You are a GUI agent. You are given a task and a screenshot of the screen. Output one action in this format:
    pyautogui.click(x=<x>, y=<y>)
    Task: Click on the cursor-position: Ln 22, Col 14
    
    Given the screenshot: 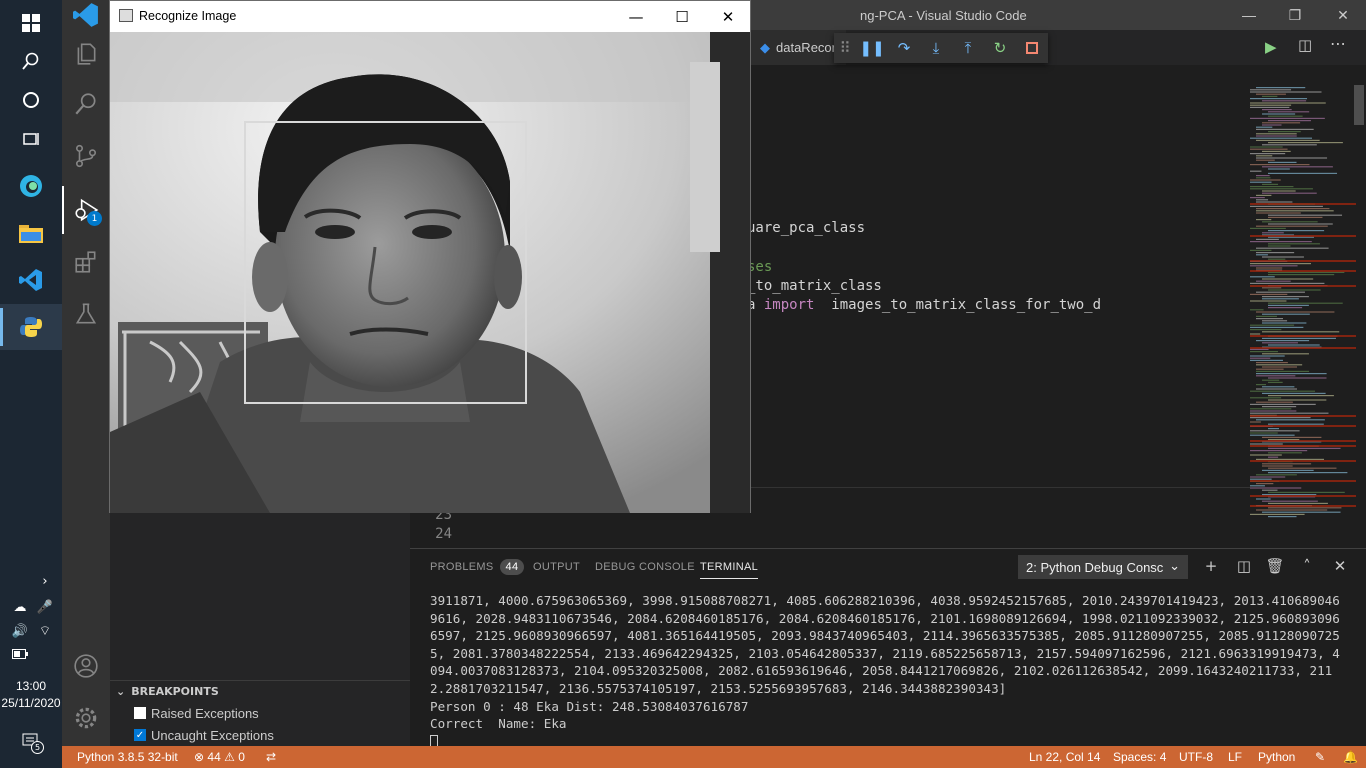 What is the action you would take?
    pyautogui.click(x=1064, y=757)
    